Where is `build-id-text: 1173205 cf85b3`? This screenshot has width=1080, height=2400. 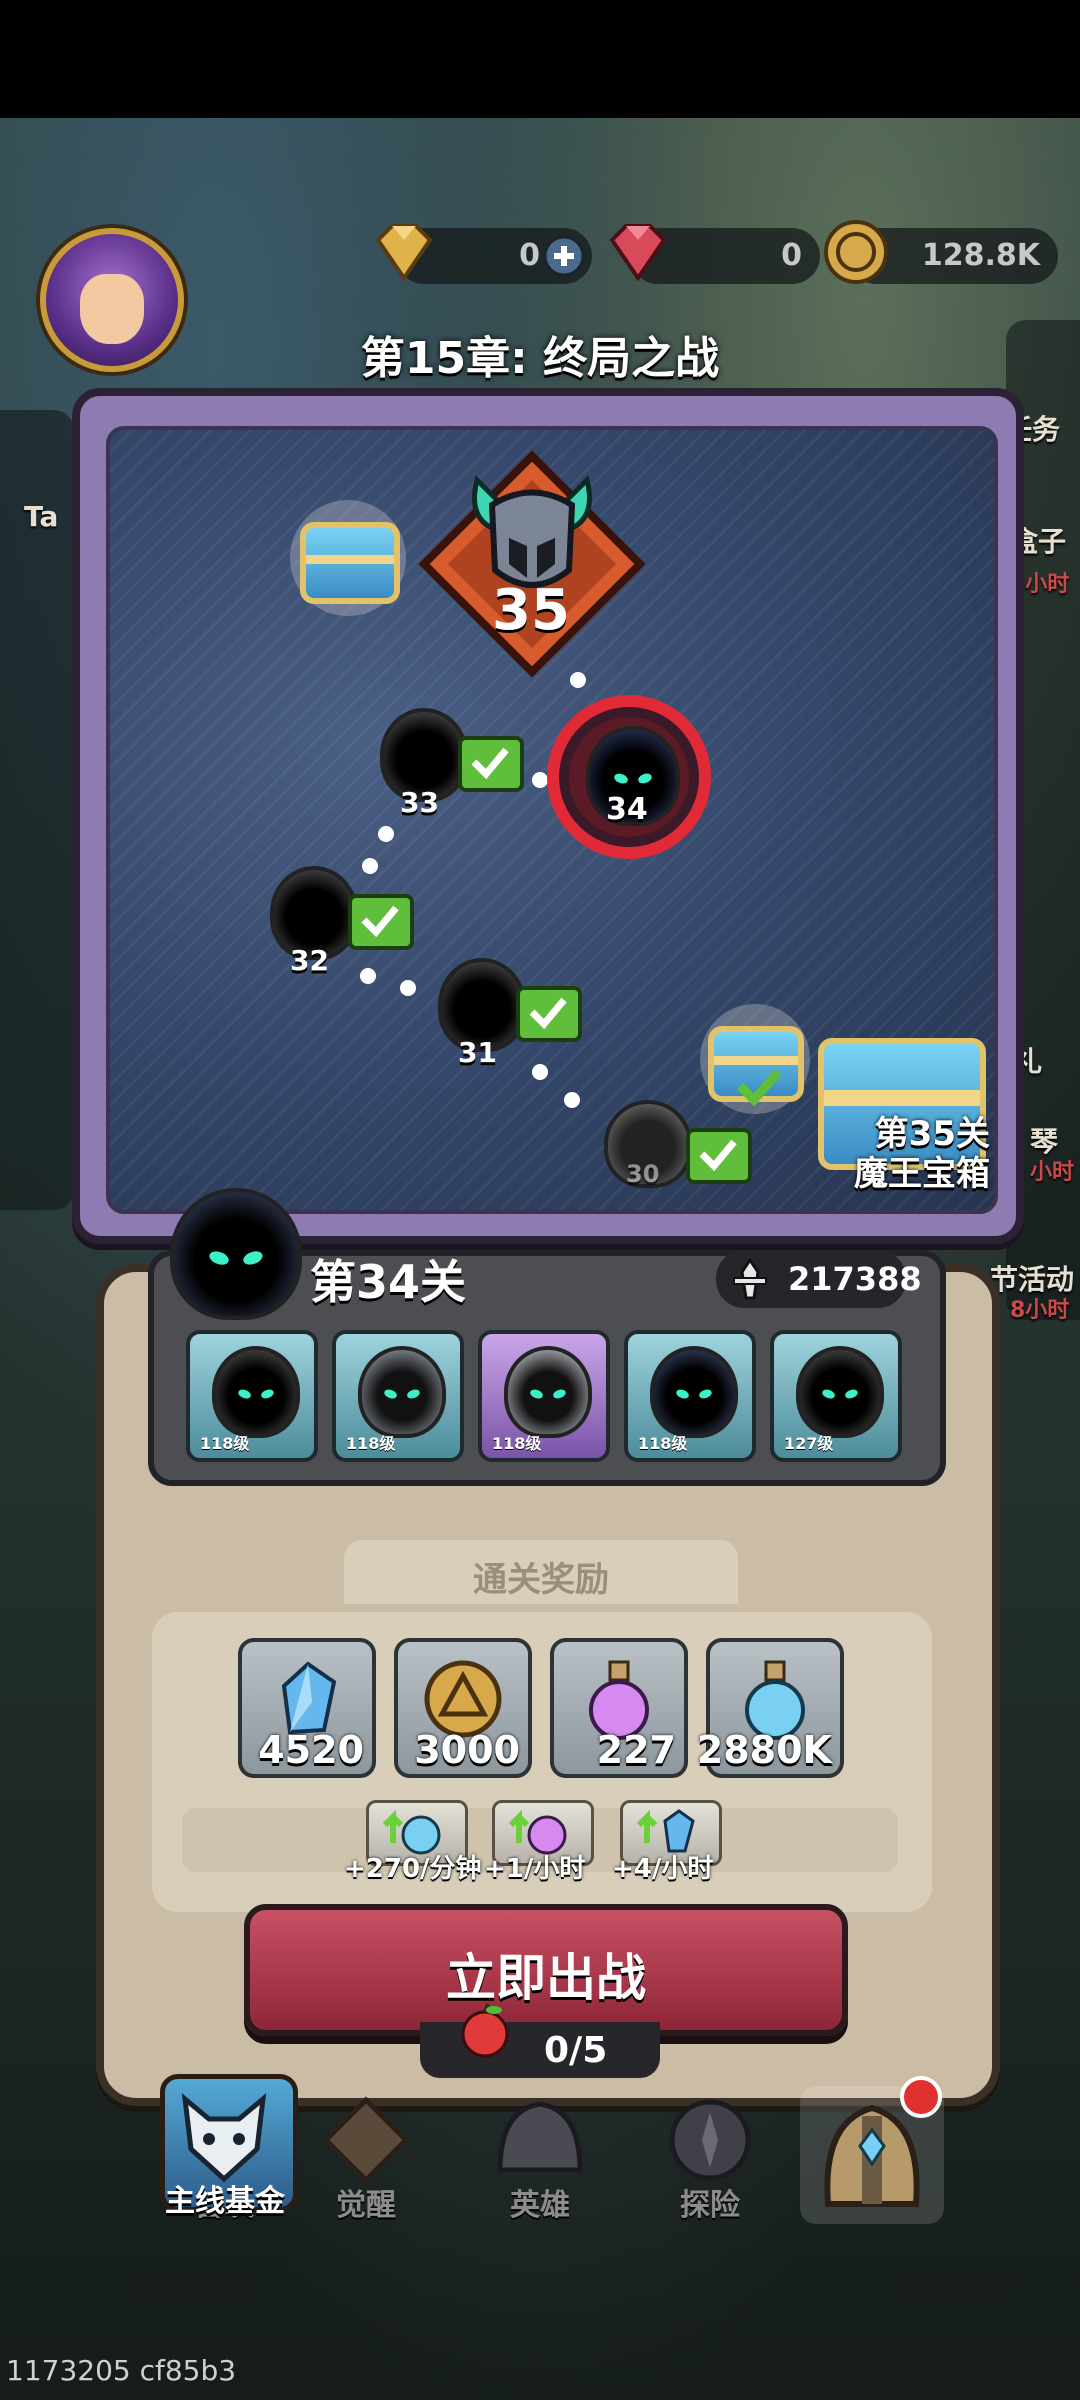
build-id-text: 1173205 cf85b3 is located at coordinates (121, 2370).